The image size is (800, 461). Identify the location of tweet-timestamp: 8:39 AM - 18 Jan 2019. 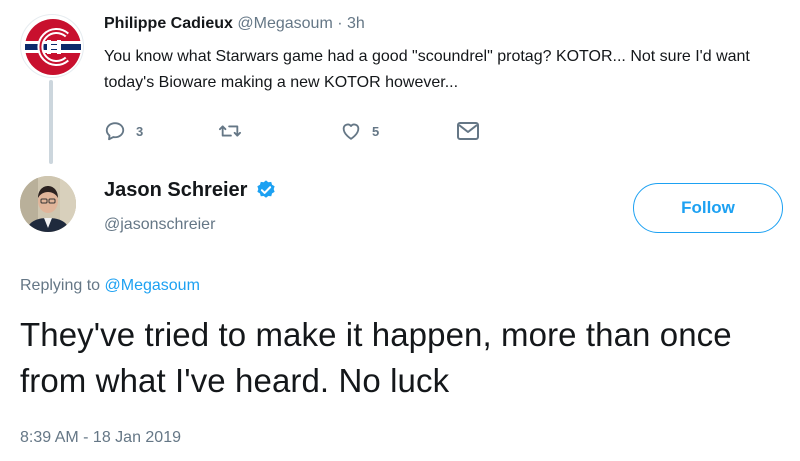
(100, 438).